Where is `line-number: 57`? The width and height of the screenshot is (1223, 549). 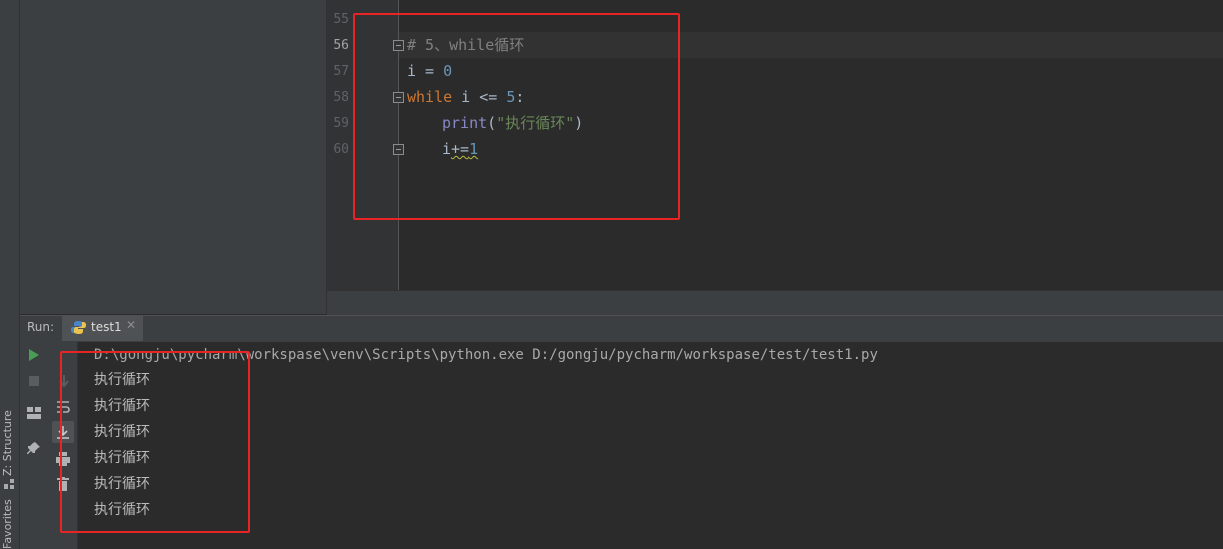 line-number: 57 is located at coordinates (341, 71).